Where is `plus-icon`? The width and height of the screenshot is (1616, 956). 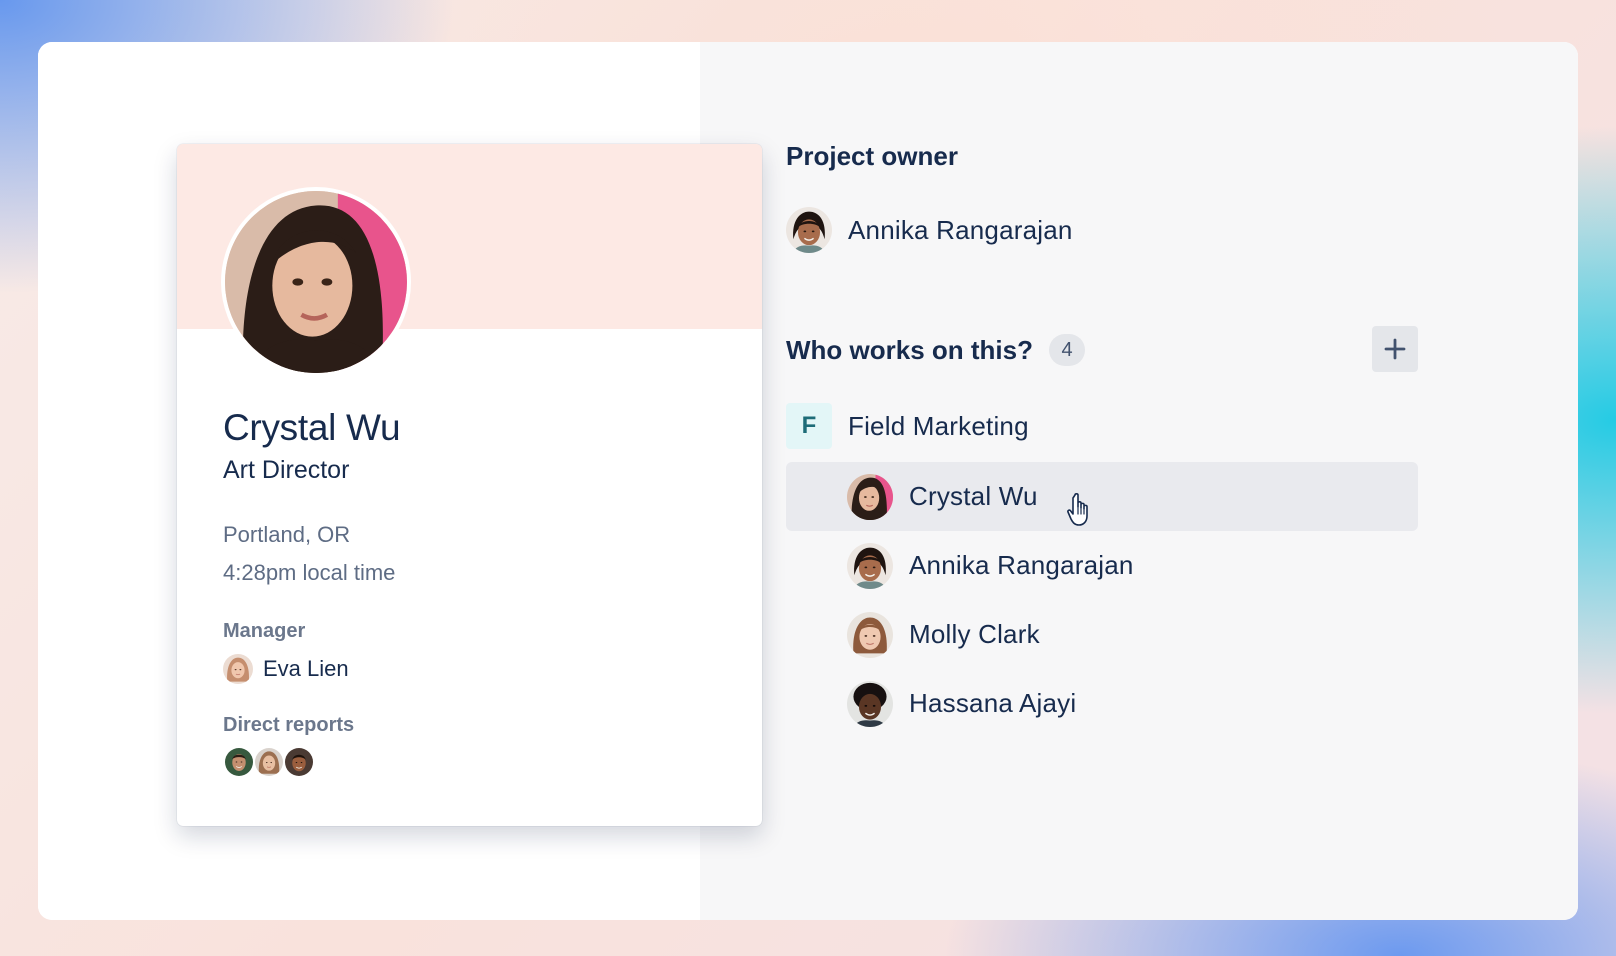 plus-icon is located at coordinates (1395, 349).